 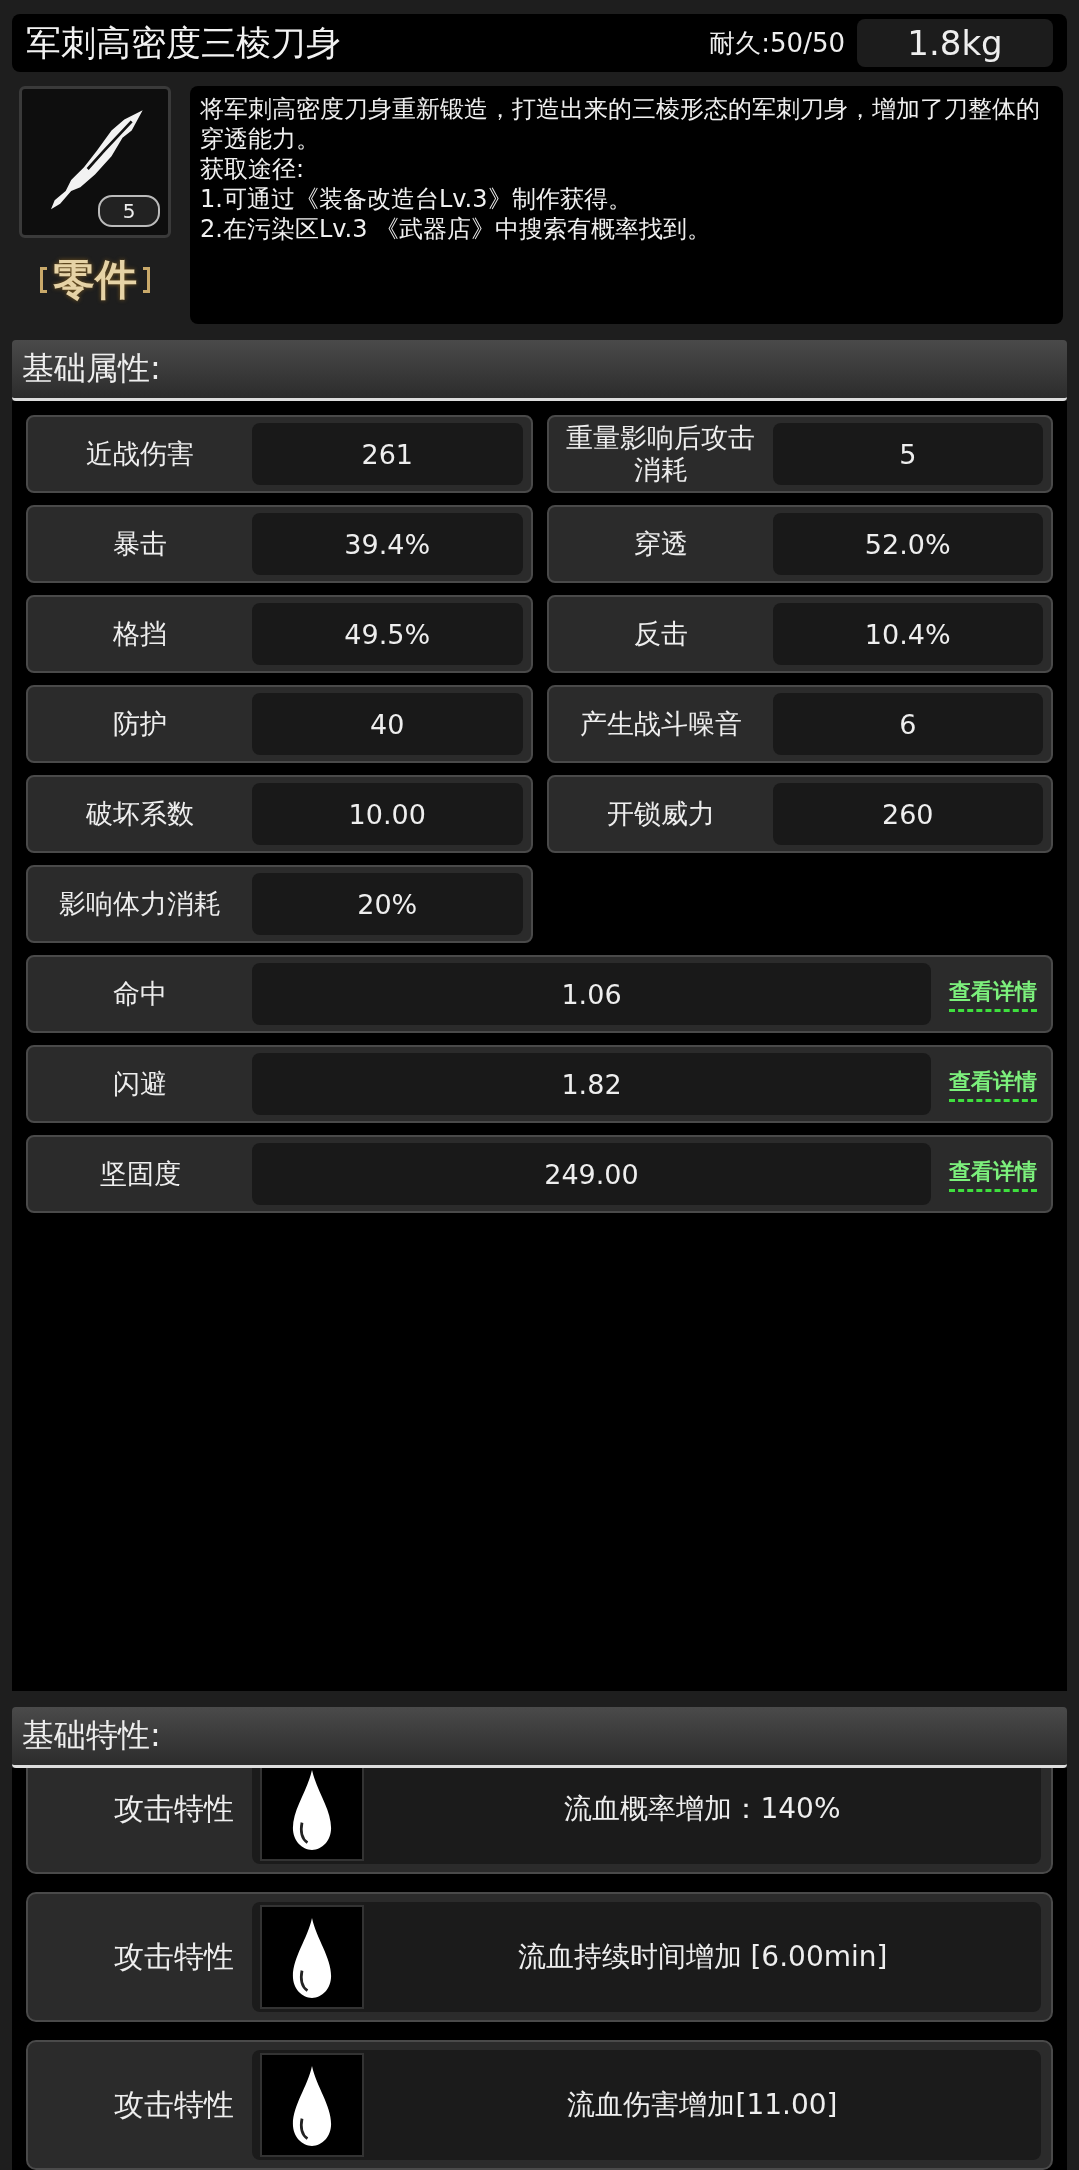 I want to click on stat-label: 暴击, so click(x=140, y=544).